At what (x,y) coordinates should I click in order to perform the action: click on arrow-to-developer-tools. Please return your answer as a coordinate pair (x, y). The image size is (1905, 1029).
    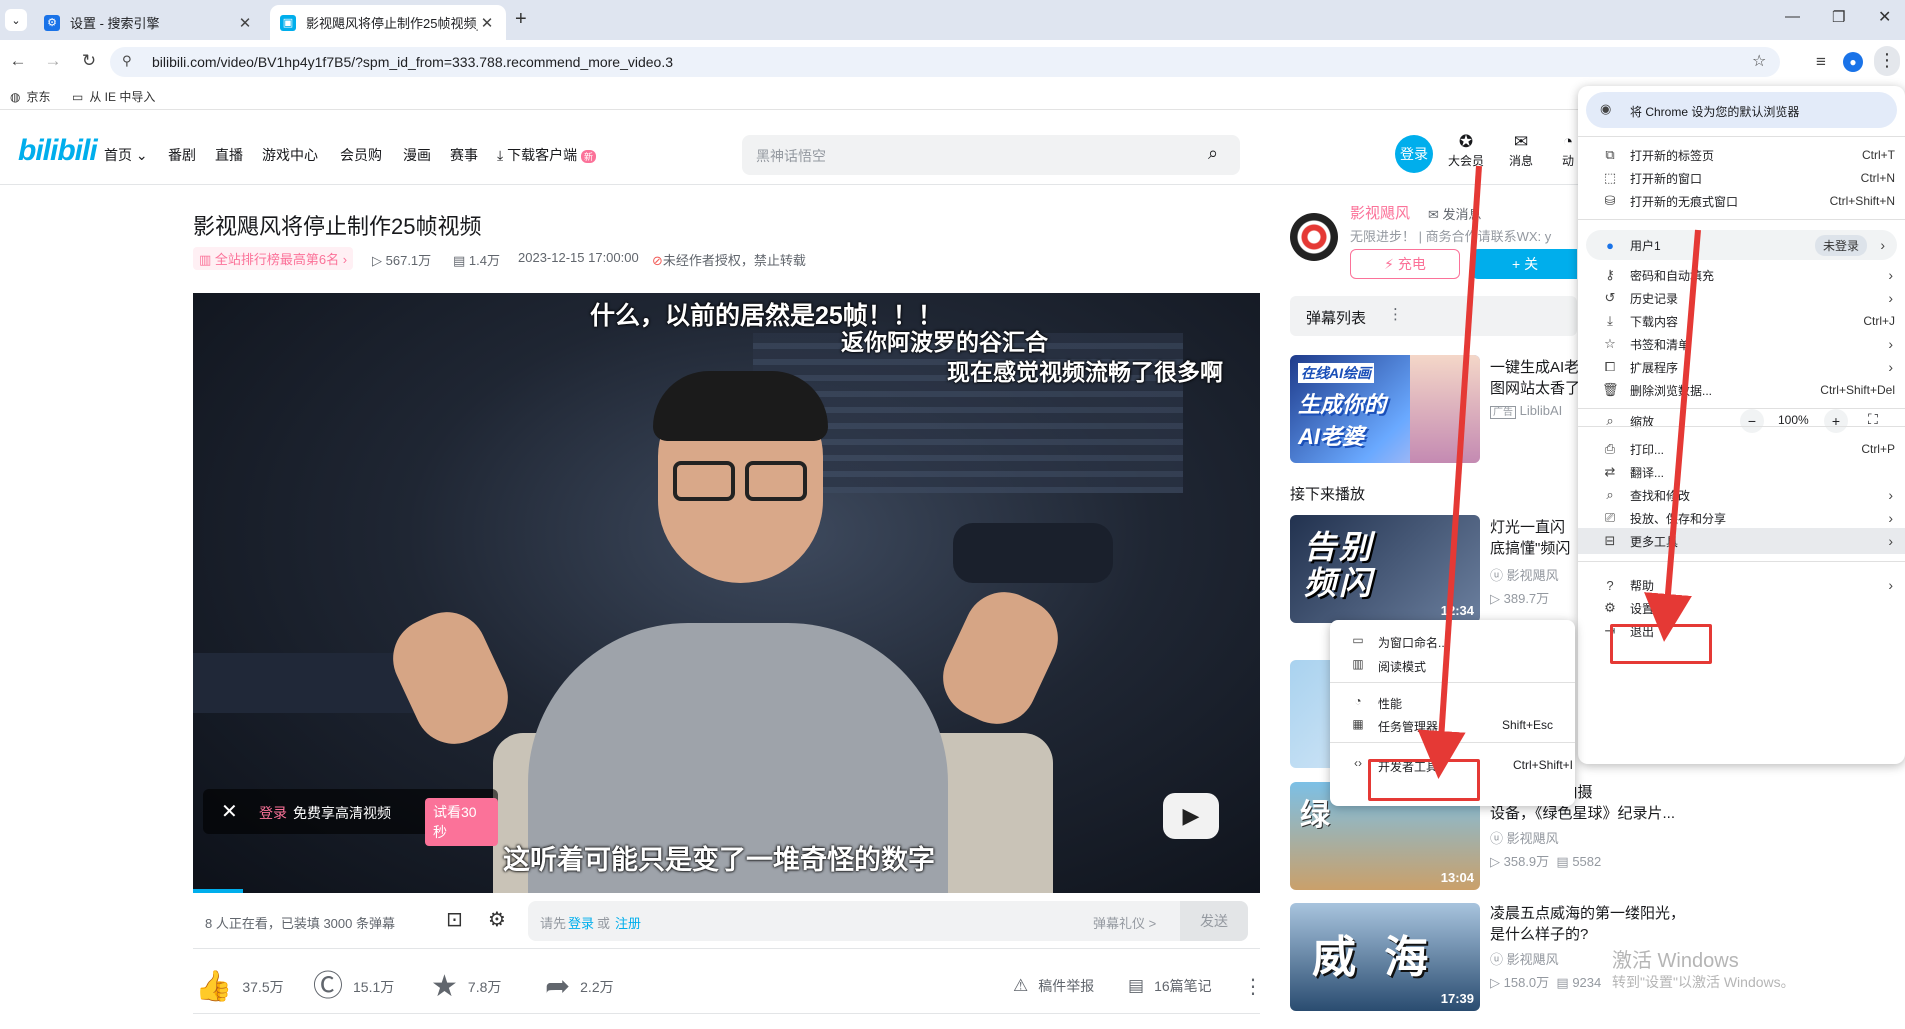
    Looking at the image, I should click on (1449, 472).